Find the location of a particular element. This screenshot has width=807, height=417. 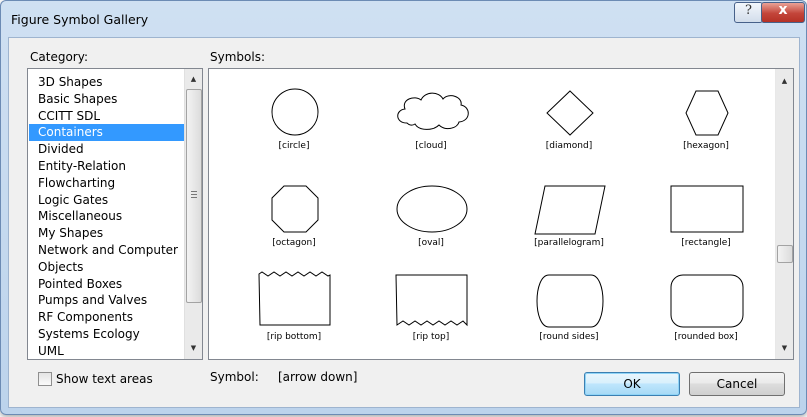

category-item: UML is located at coordinates (106, 351).